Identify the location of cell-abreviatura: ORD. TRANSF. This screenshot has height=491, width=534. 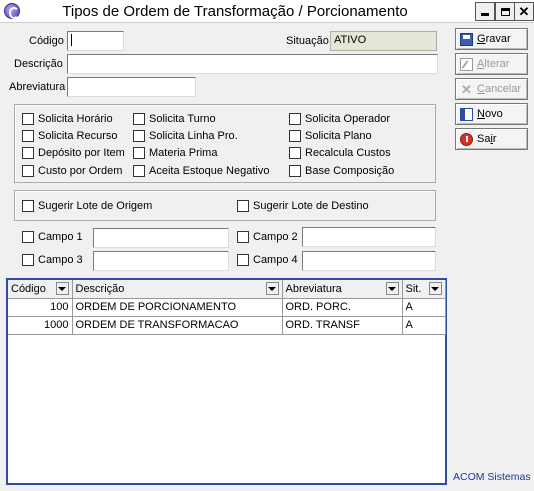
(342, 325).